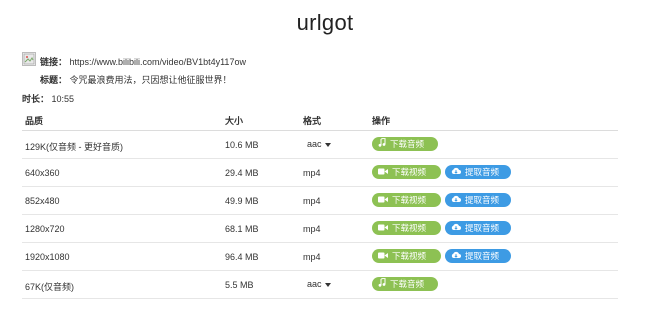  I want to click on duration-label: 时长：, so click(36, 99).